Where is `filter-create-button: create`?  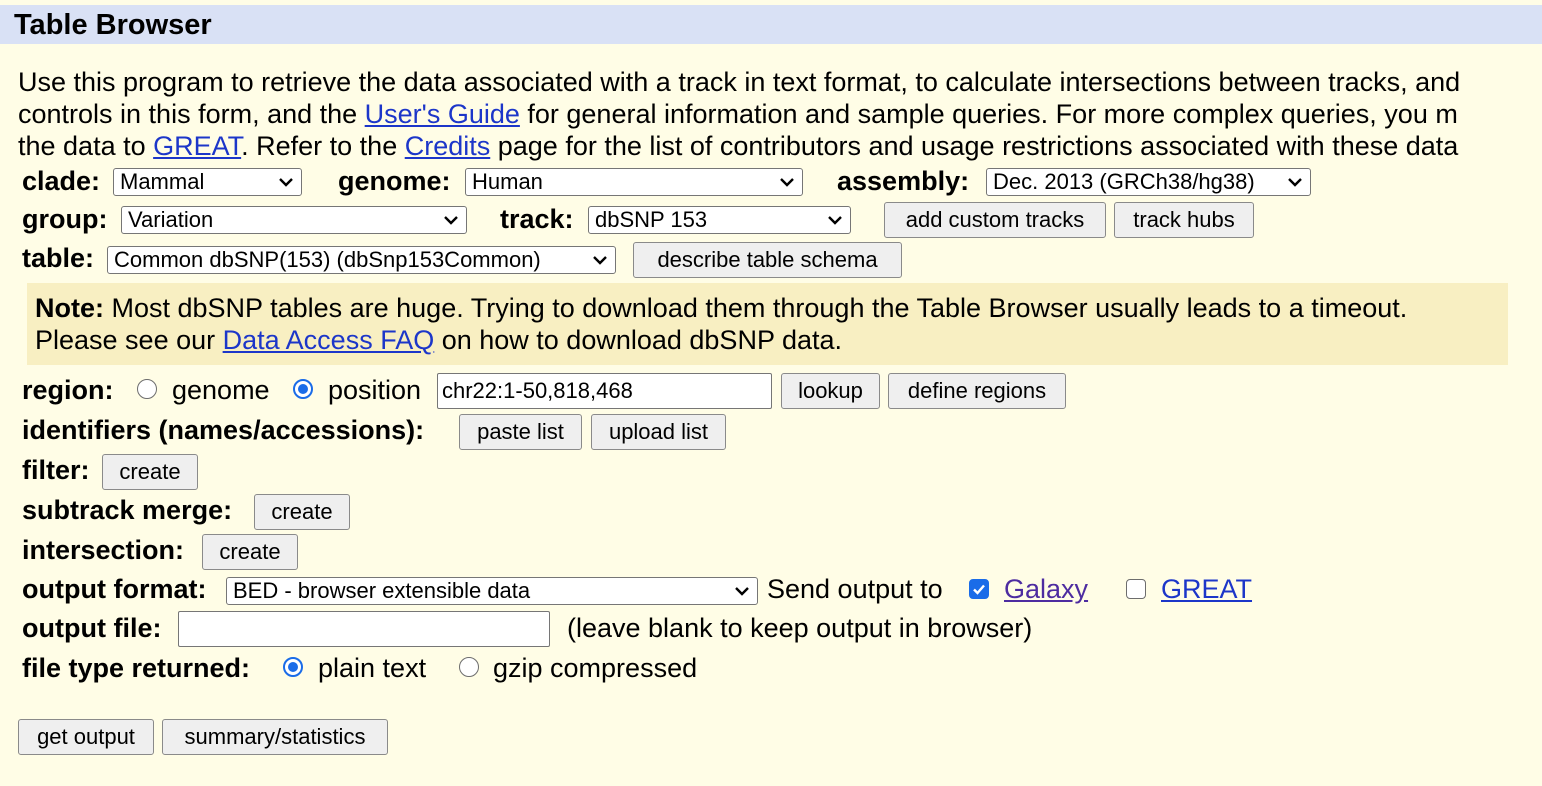
filter-create-button: create is located at coordinates (150, 472).